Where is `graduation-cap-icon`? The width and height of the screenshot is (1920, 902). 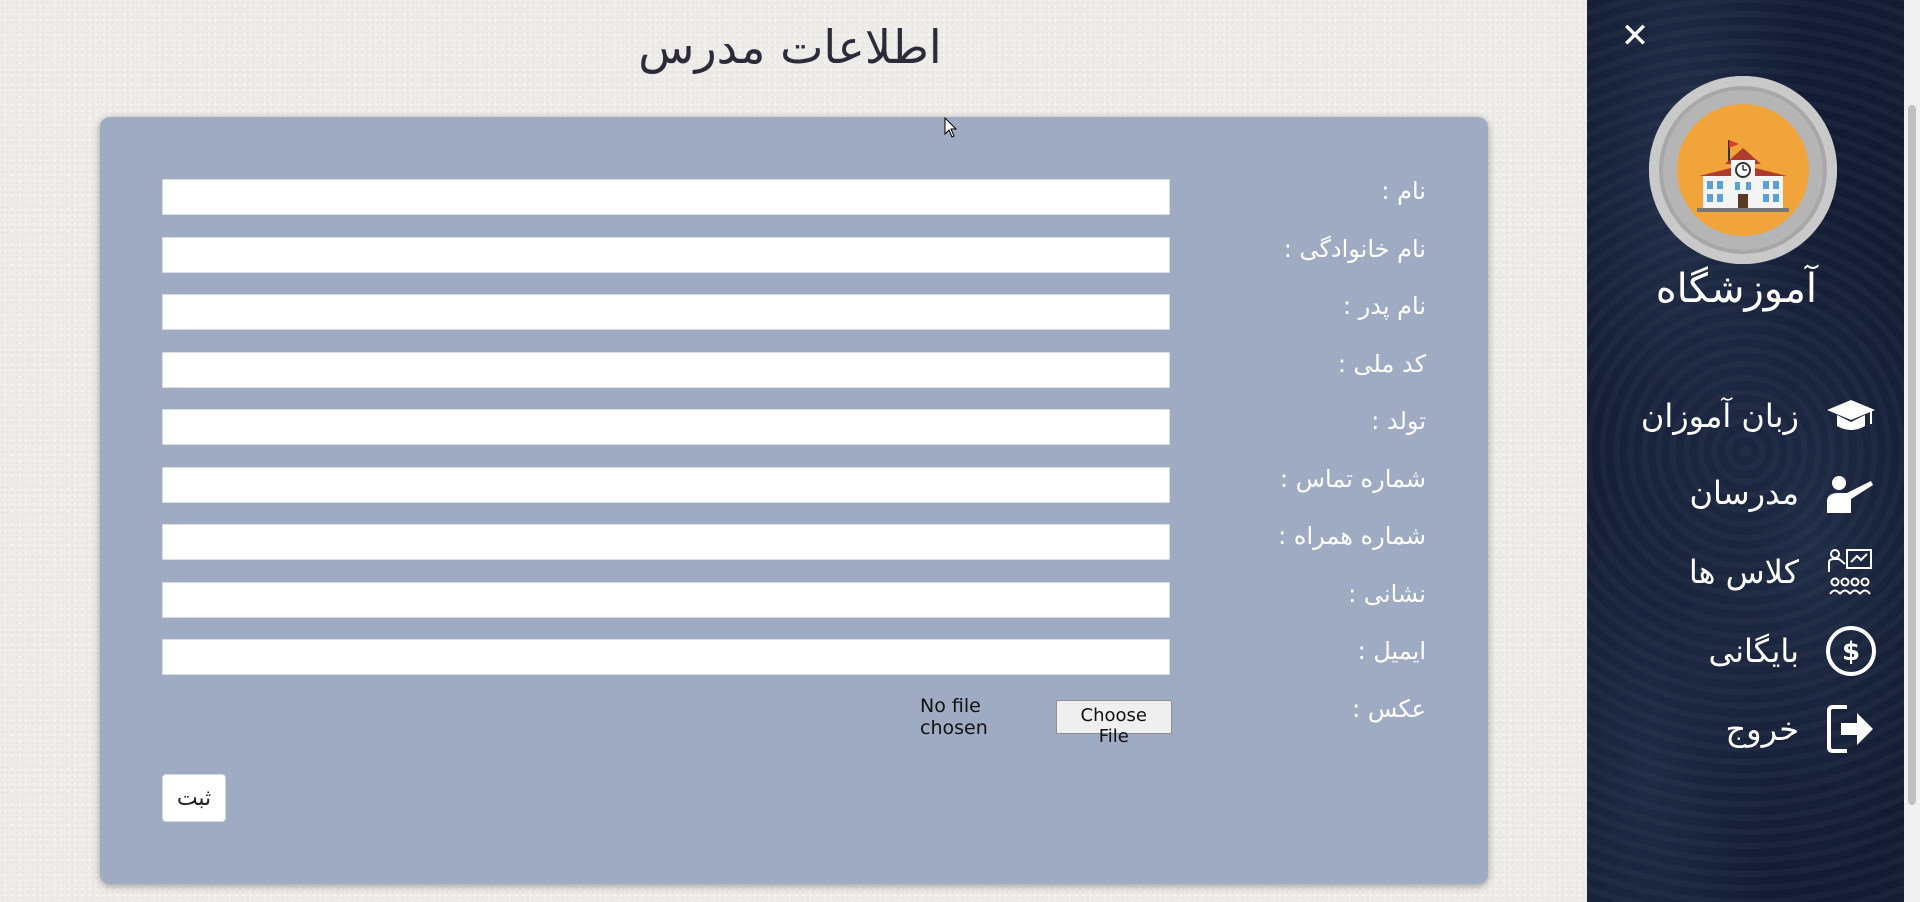
graduation-cap-icon is located at coordinates (1851, 416).